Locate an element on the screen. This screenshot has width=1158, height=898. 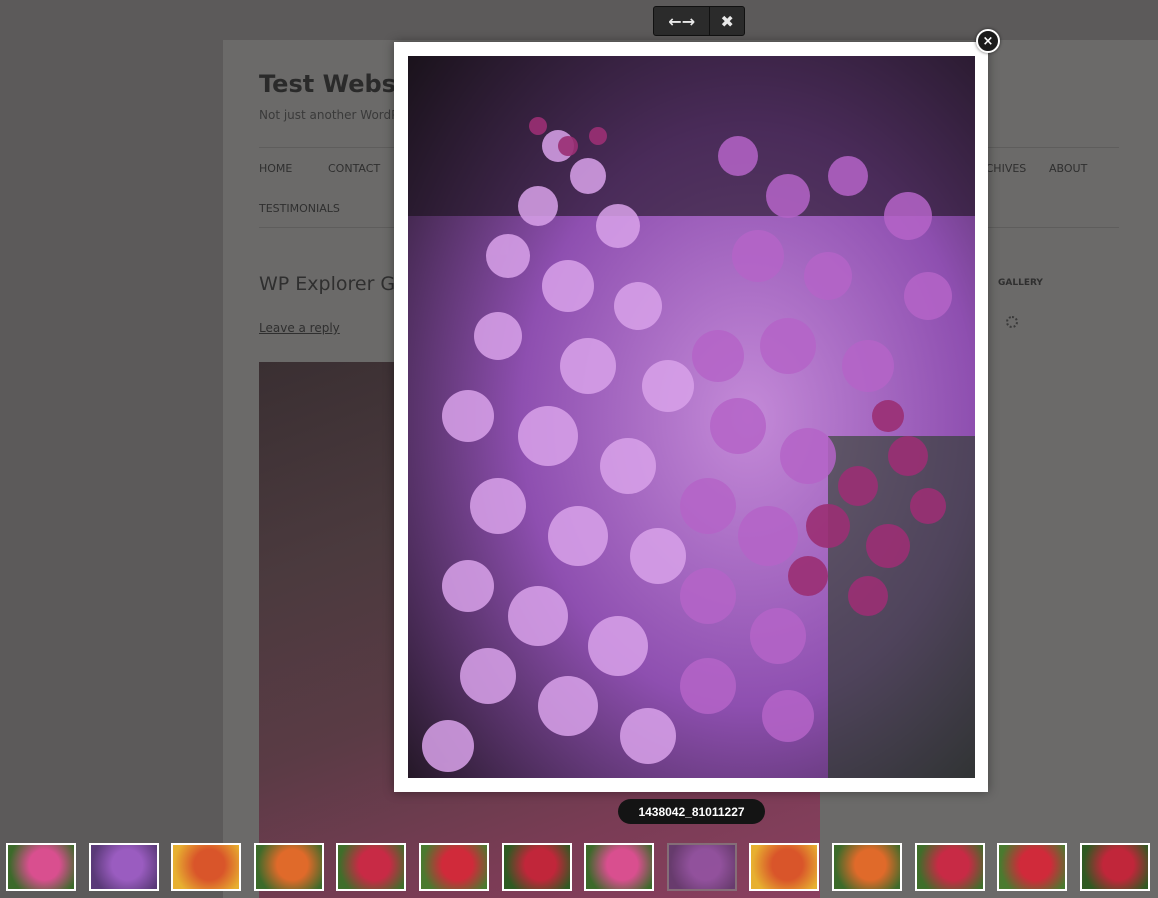
prev-next-arrows-icon: ←→ is located at coordinates (682, 21).